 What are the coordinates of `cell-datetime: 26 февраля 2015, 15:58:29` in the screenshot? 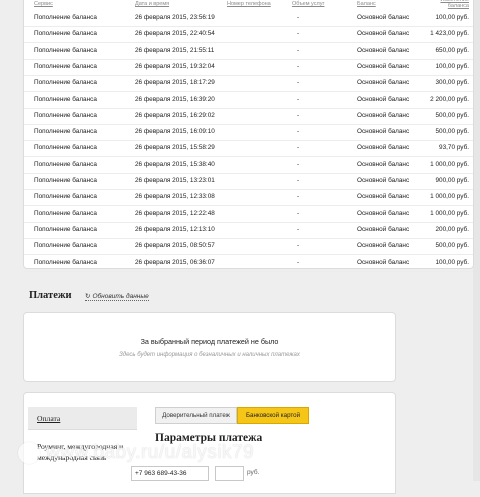 It's located at (175, 148).